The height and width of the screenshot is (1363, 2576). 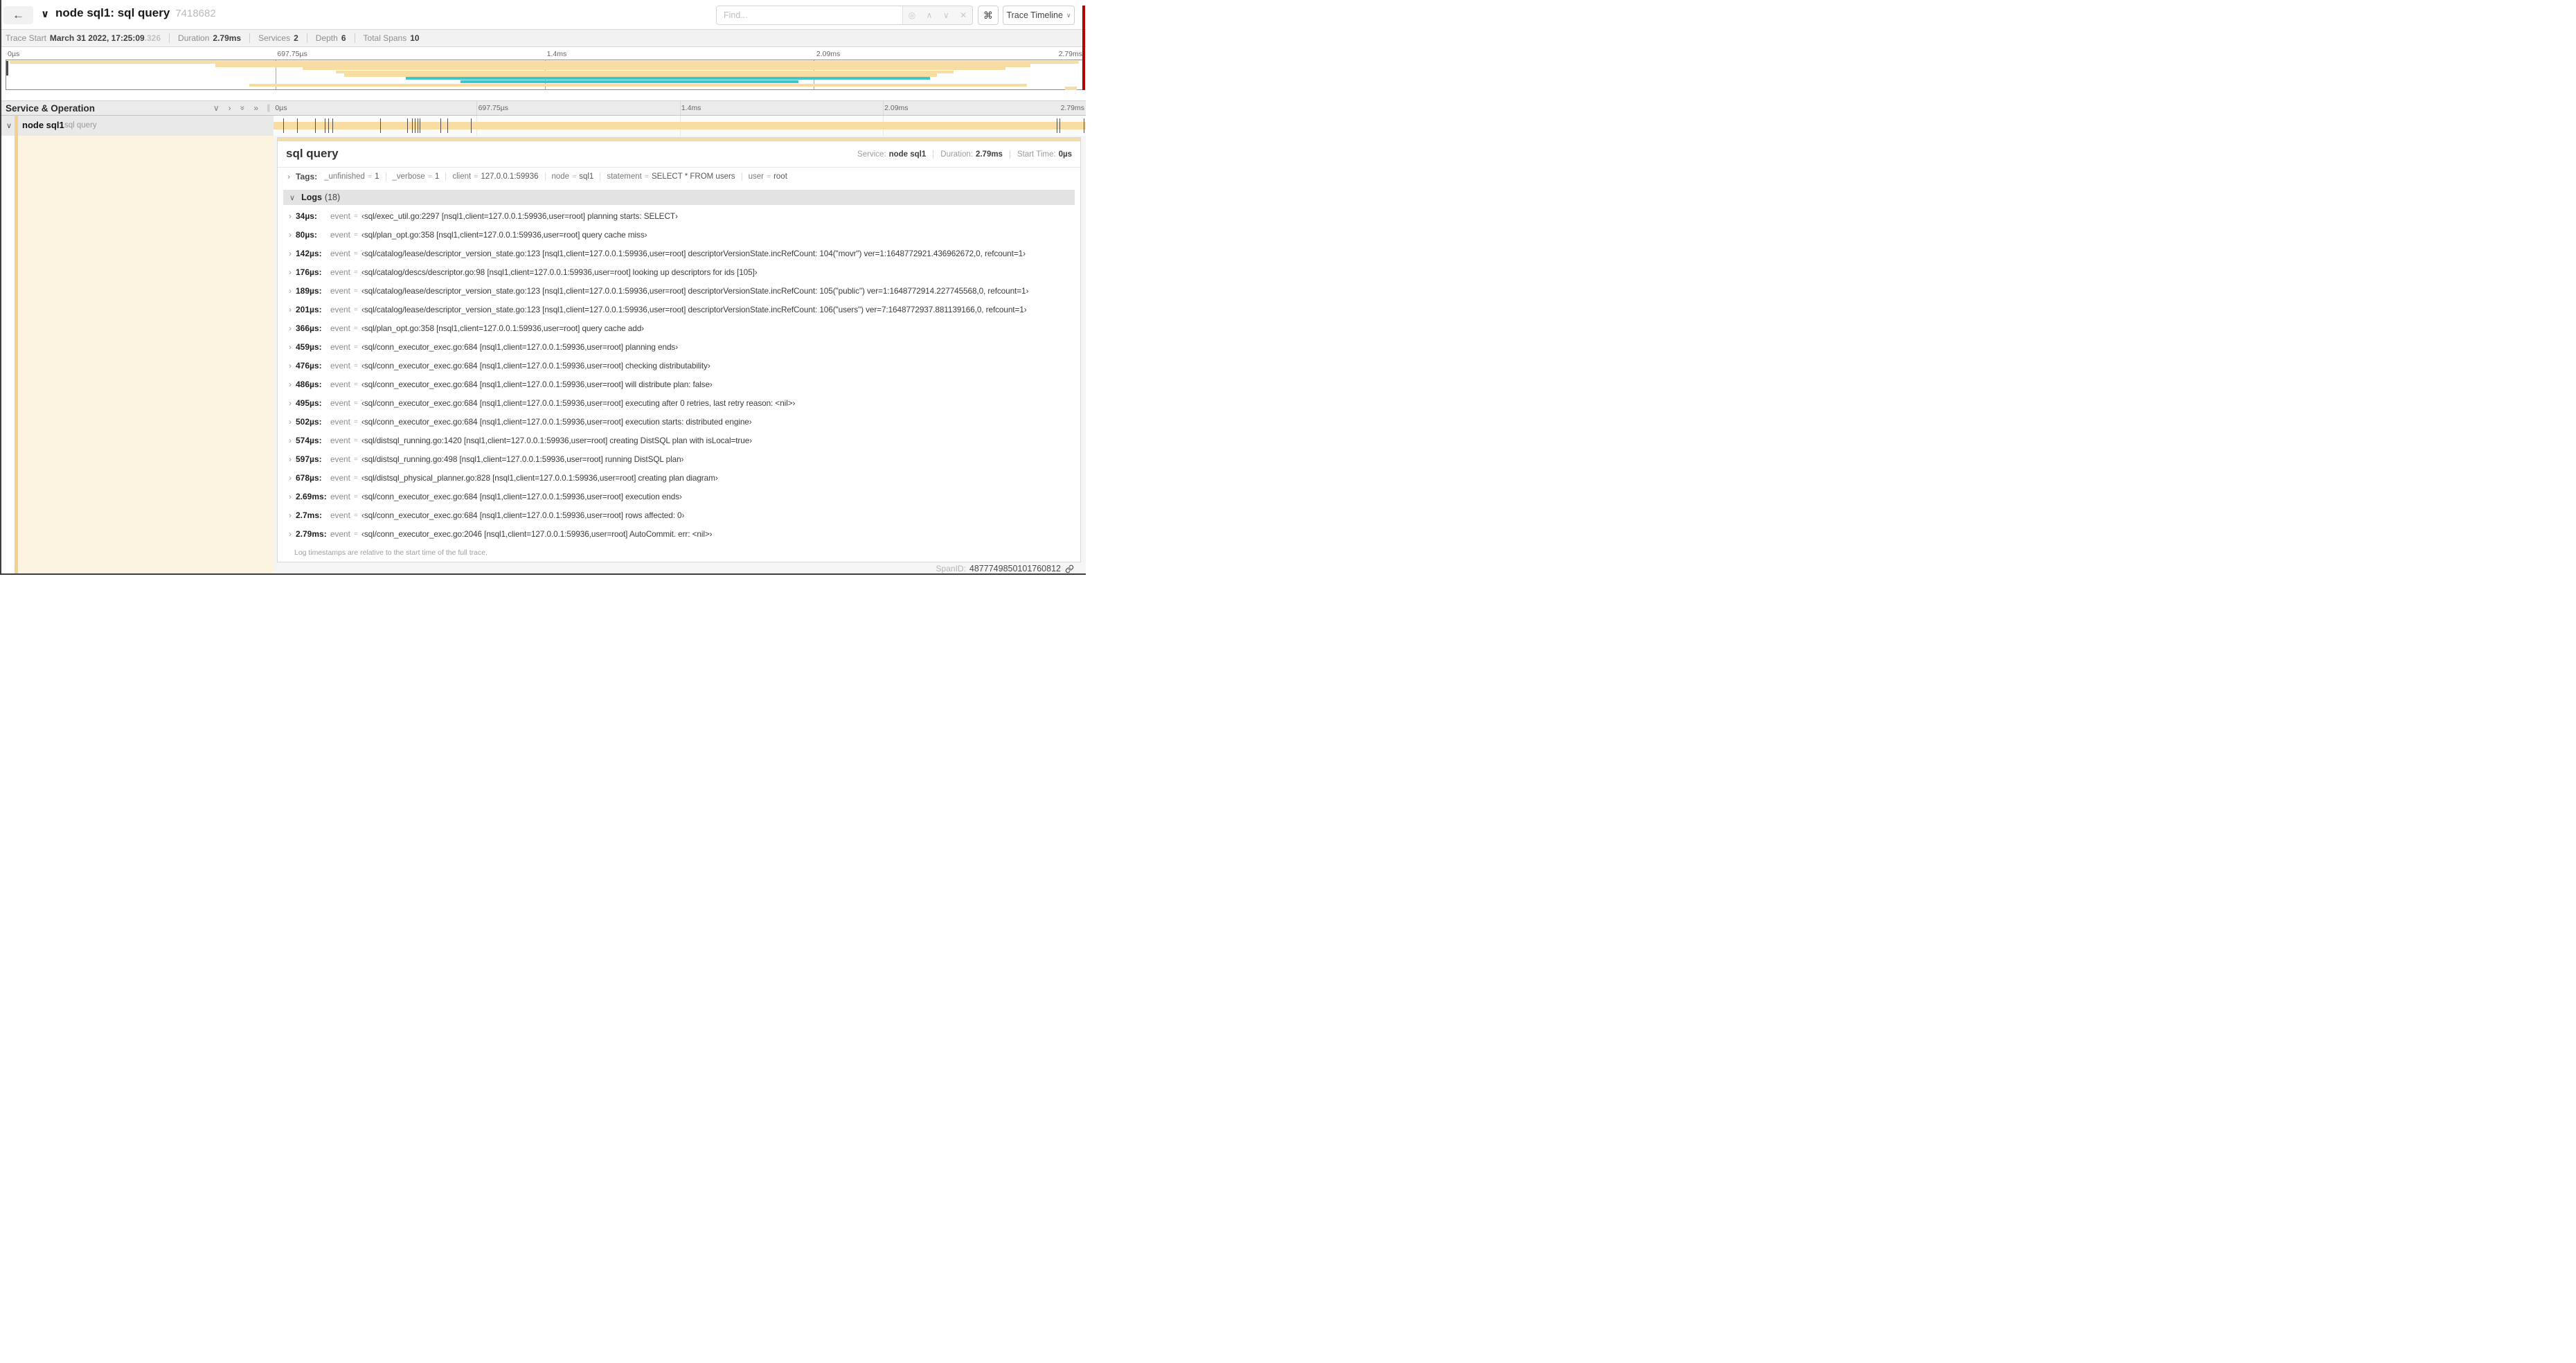 I want to click on span-row: ∨ node sql1 sql query, so click(x=543, y=126).